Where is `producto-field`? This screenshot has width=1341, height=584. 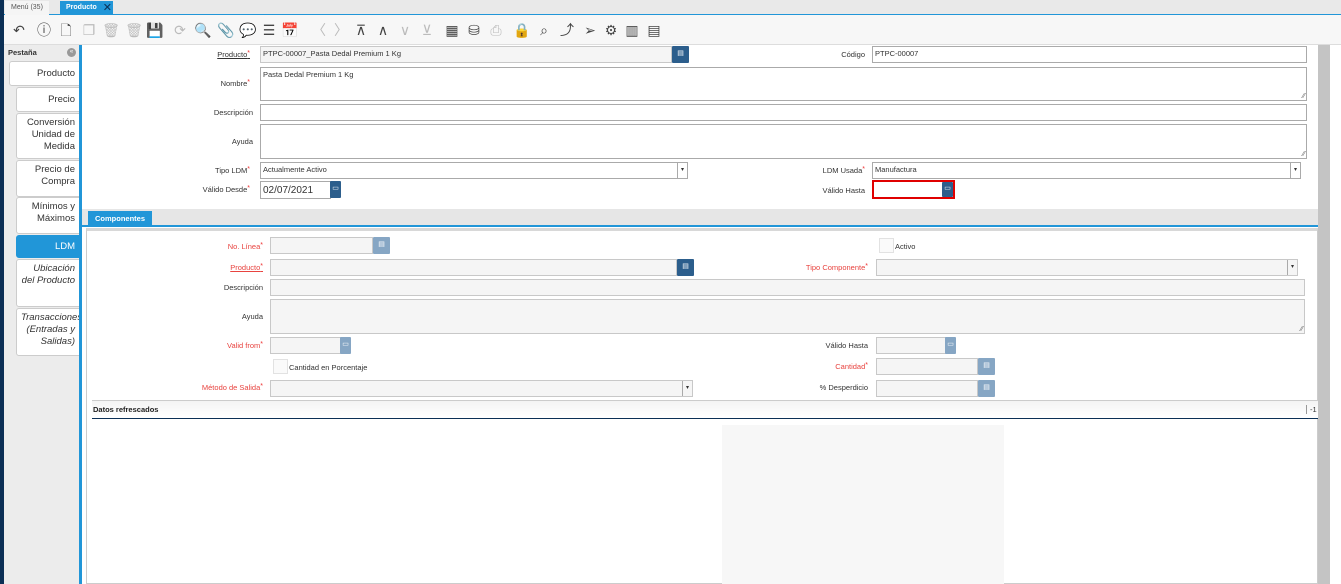 producto-field is located at coordinates (473, 267).